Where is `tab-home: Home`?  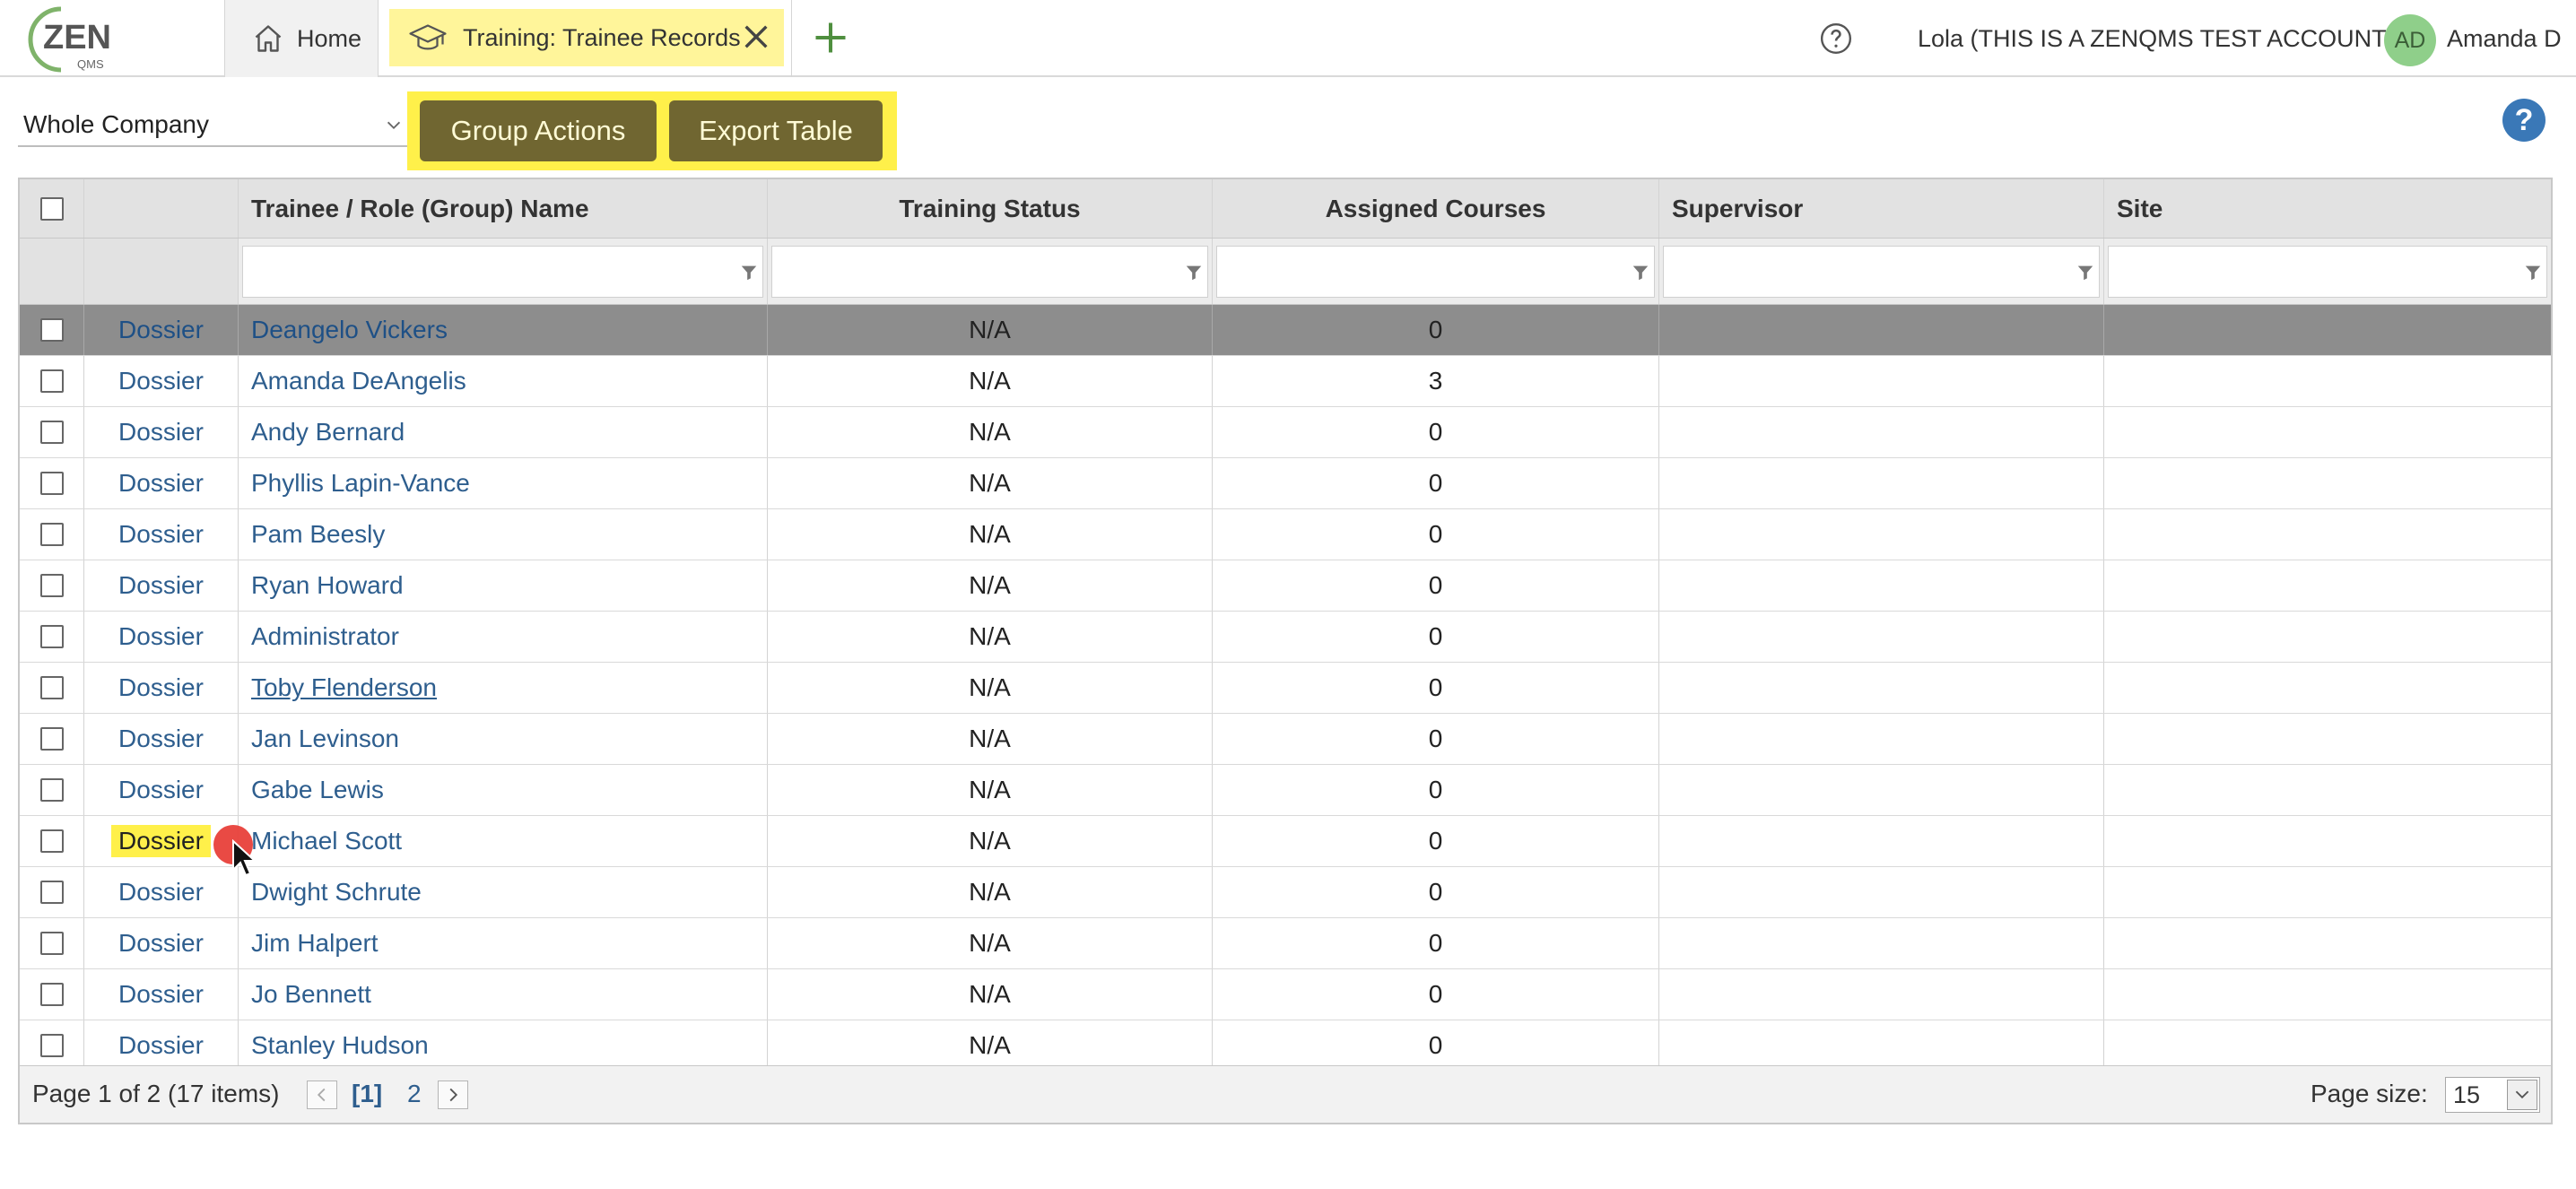
tab-home: Home is located at coordinates (301, 38).